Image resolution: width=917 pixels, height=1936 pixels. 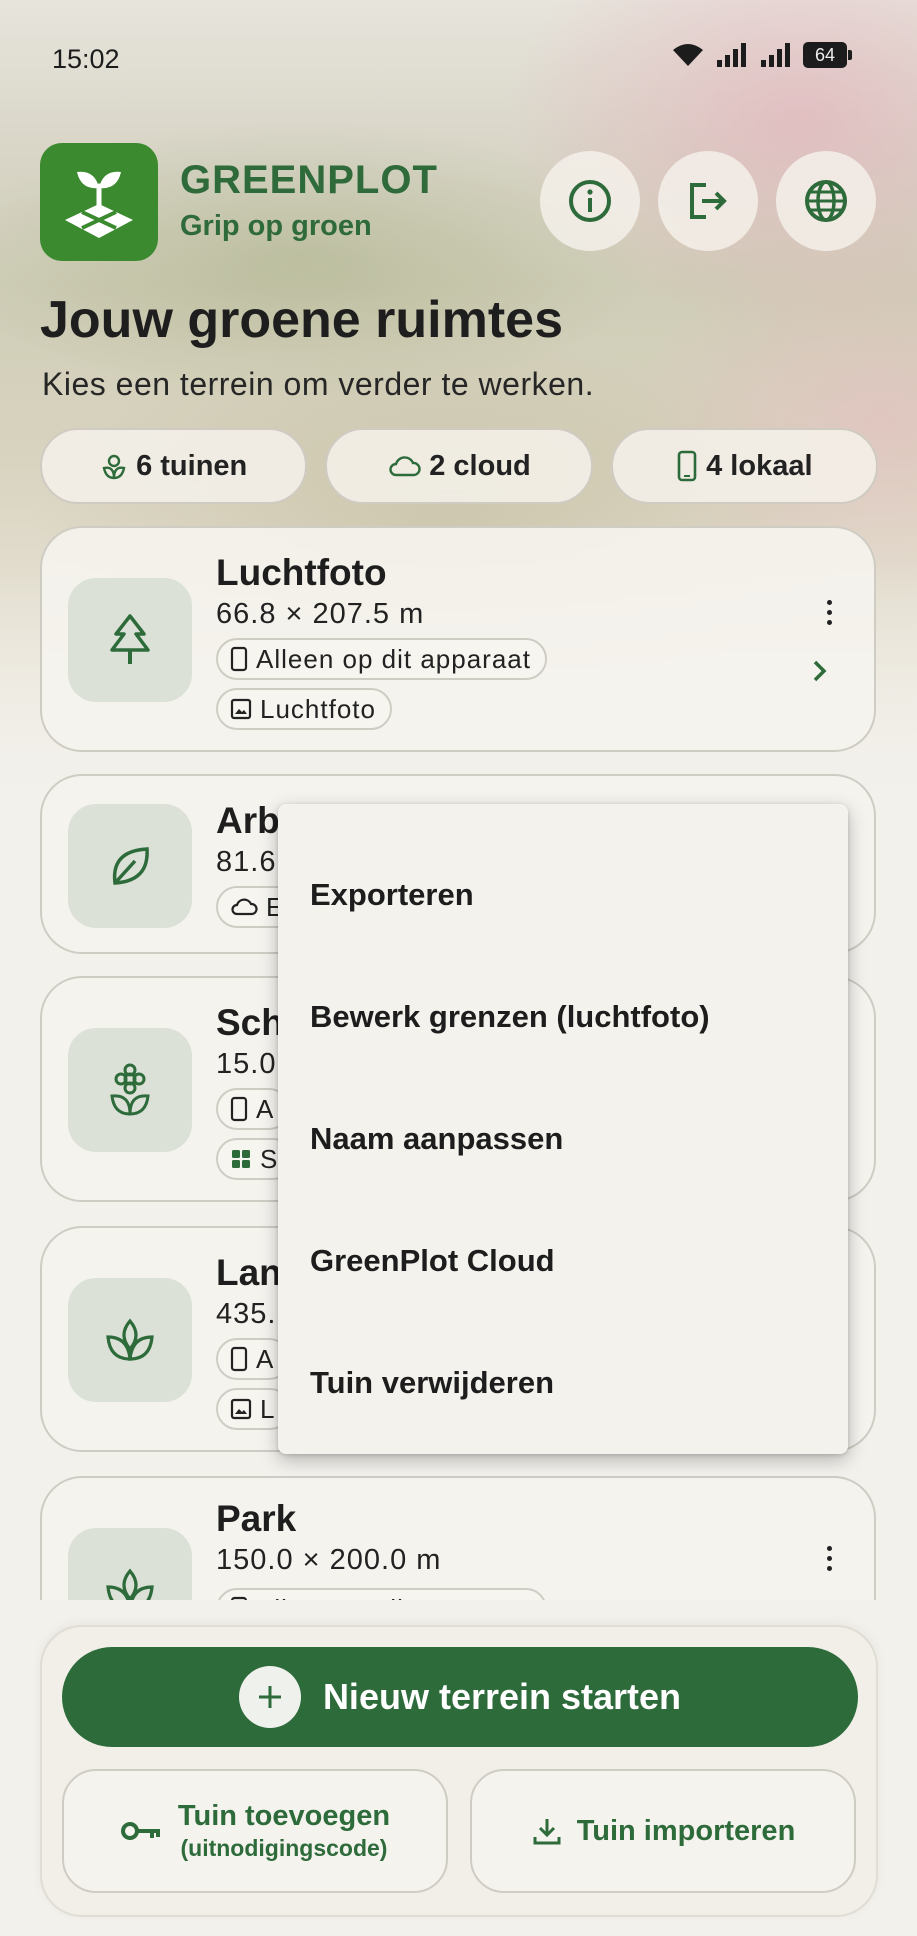 What do you see at coordinates (759, 465) in the screenshot?
I see `chip-local-label: 4 lokaal` at bounding box center [759, 465].